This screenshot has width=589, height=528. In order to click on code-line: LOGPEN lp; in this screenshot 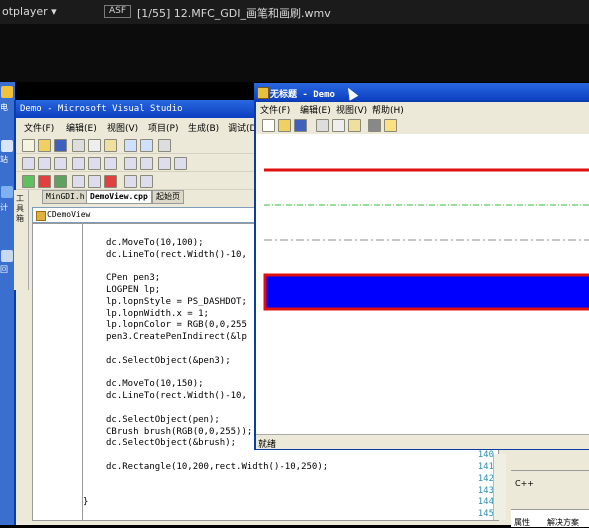, I will do `click(133, 290)`.